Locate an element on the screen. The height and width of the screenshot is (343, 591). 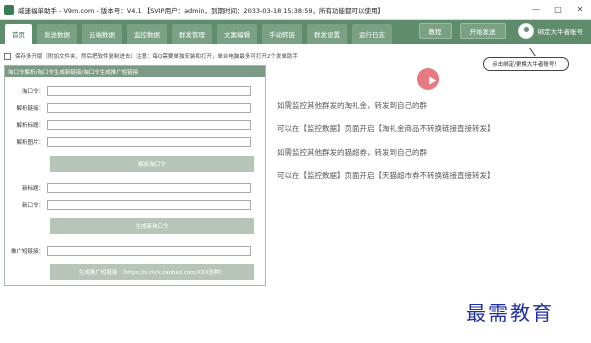
parse-title-input is located at coordinates (149, 125).